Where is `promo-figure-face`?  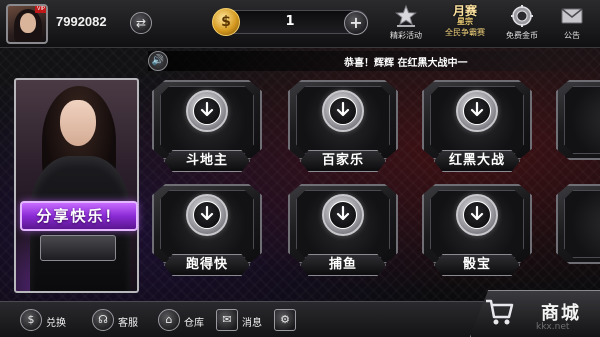
promo-figure-face is located at coordinates (78, 123).